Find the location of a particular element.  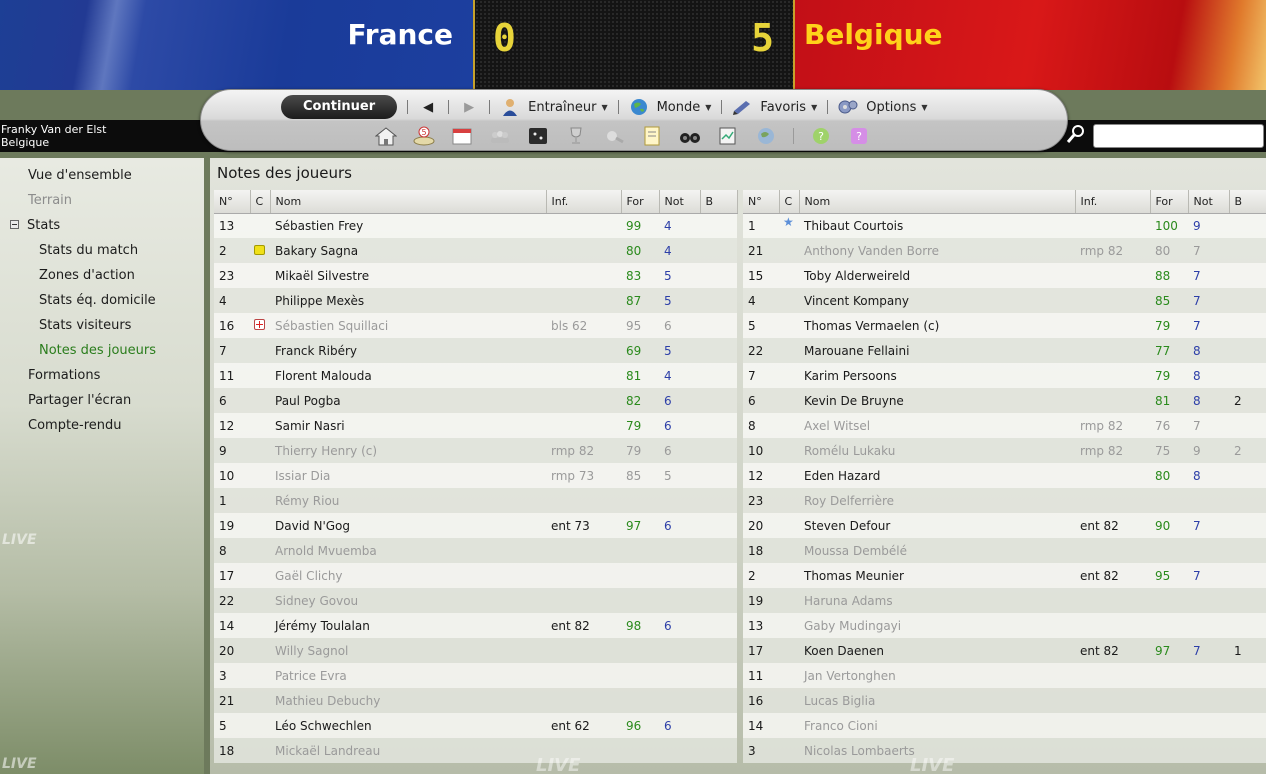

player-row: 6 Paul Pogba 82 6 is located at coordinates (475, 400).